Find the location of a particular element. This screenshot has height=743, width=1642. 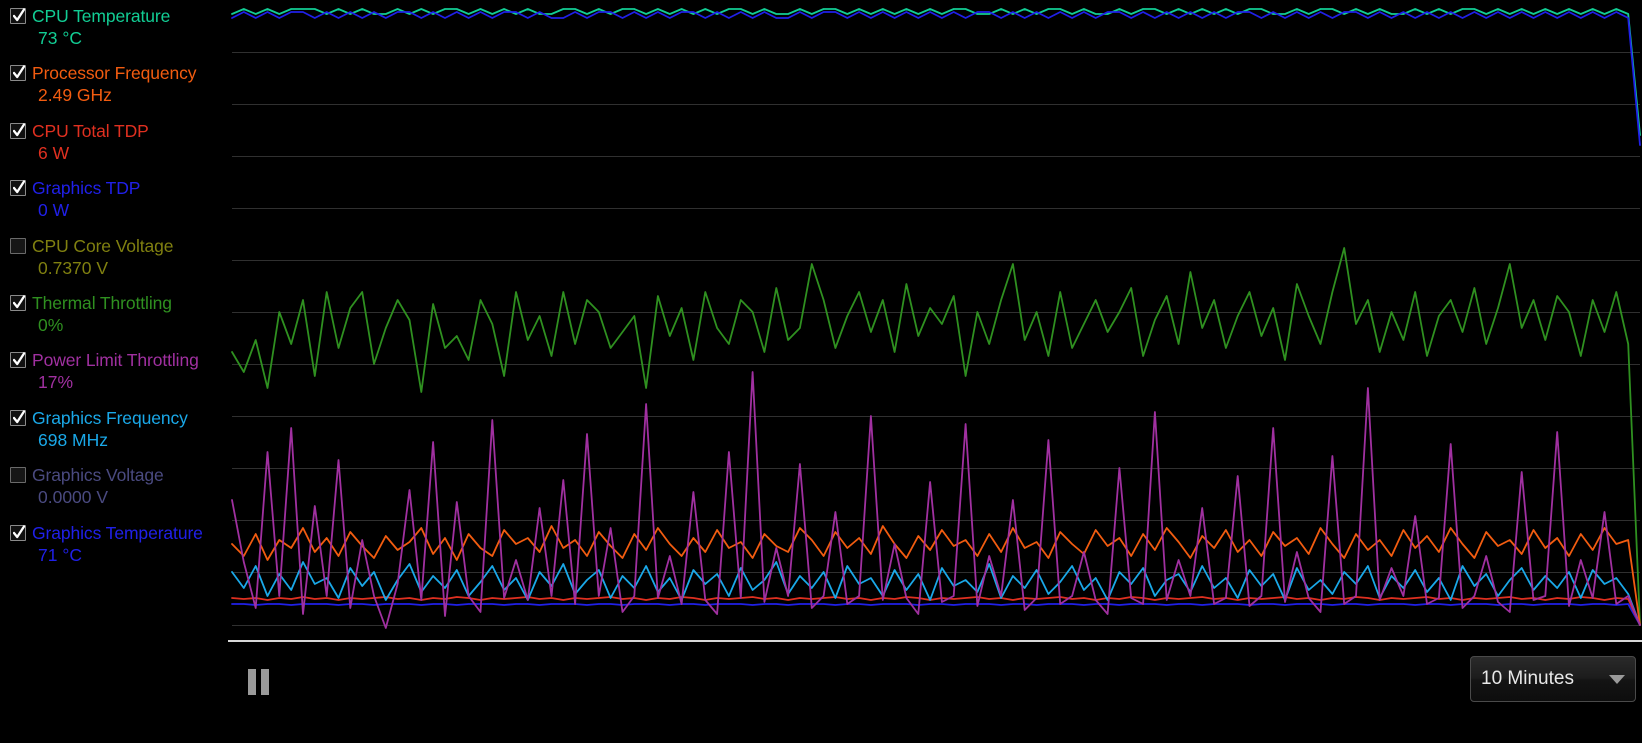

legend-row: Processor Frequency is located at coordinates (119, 73).